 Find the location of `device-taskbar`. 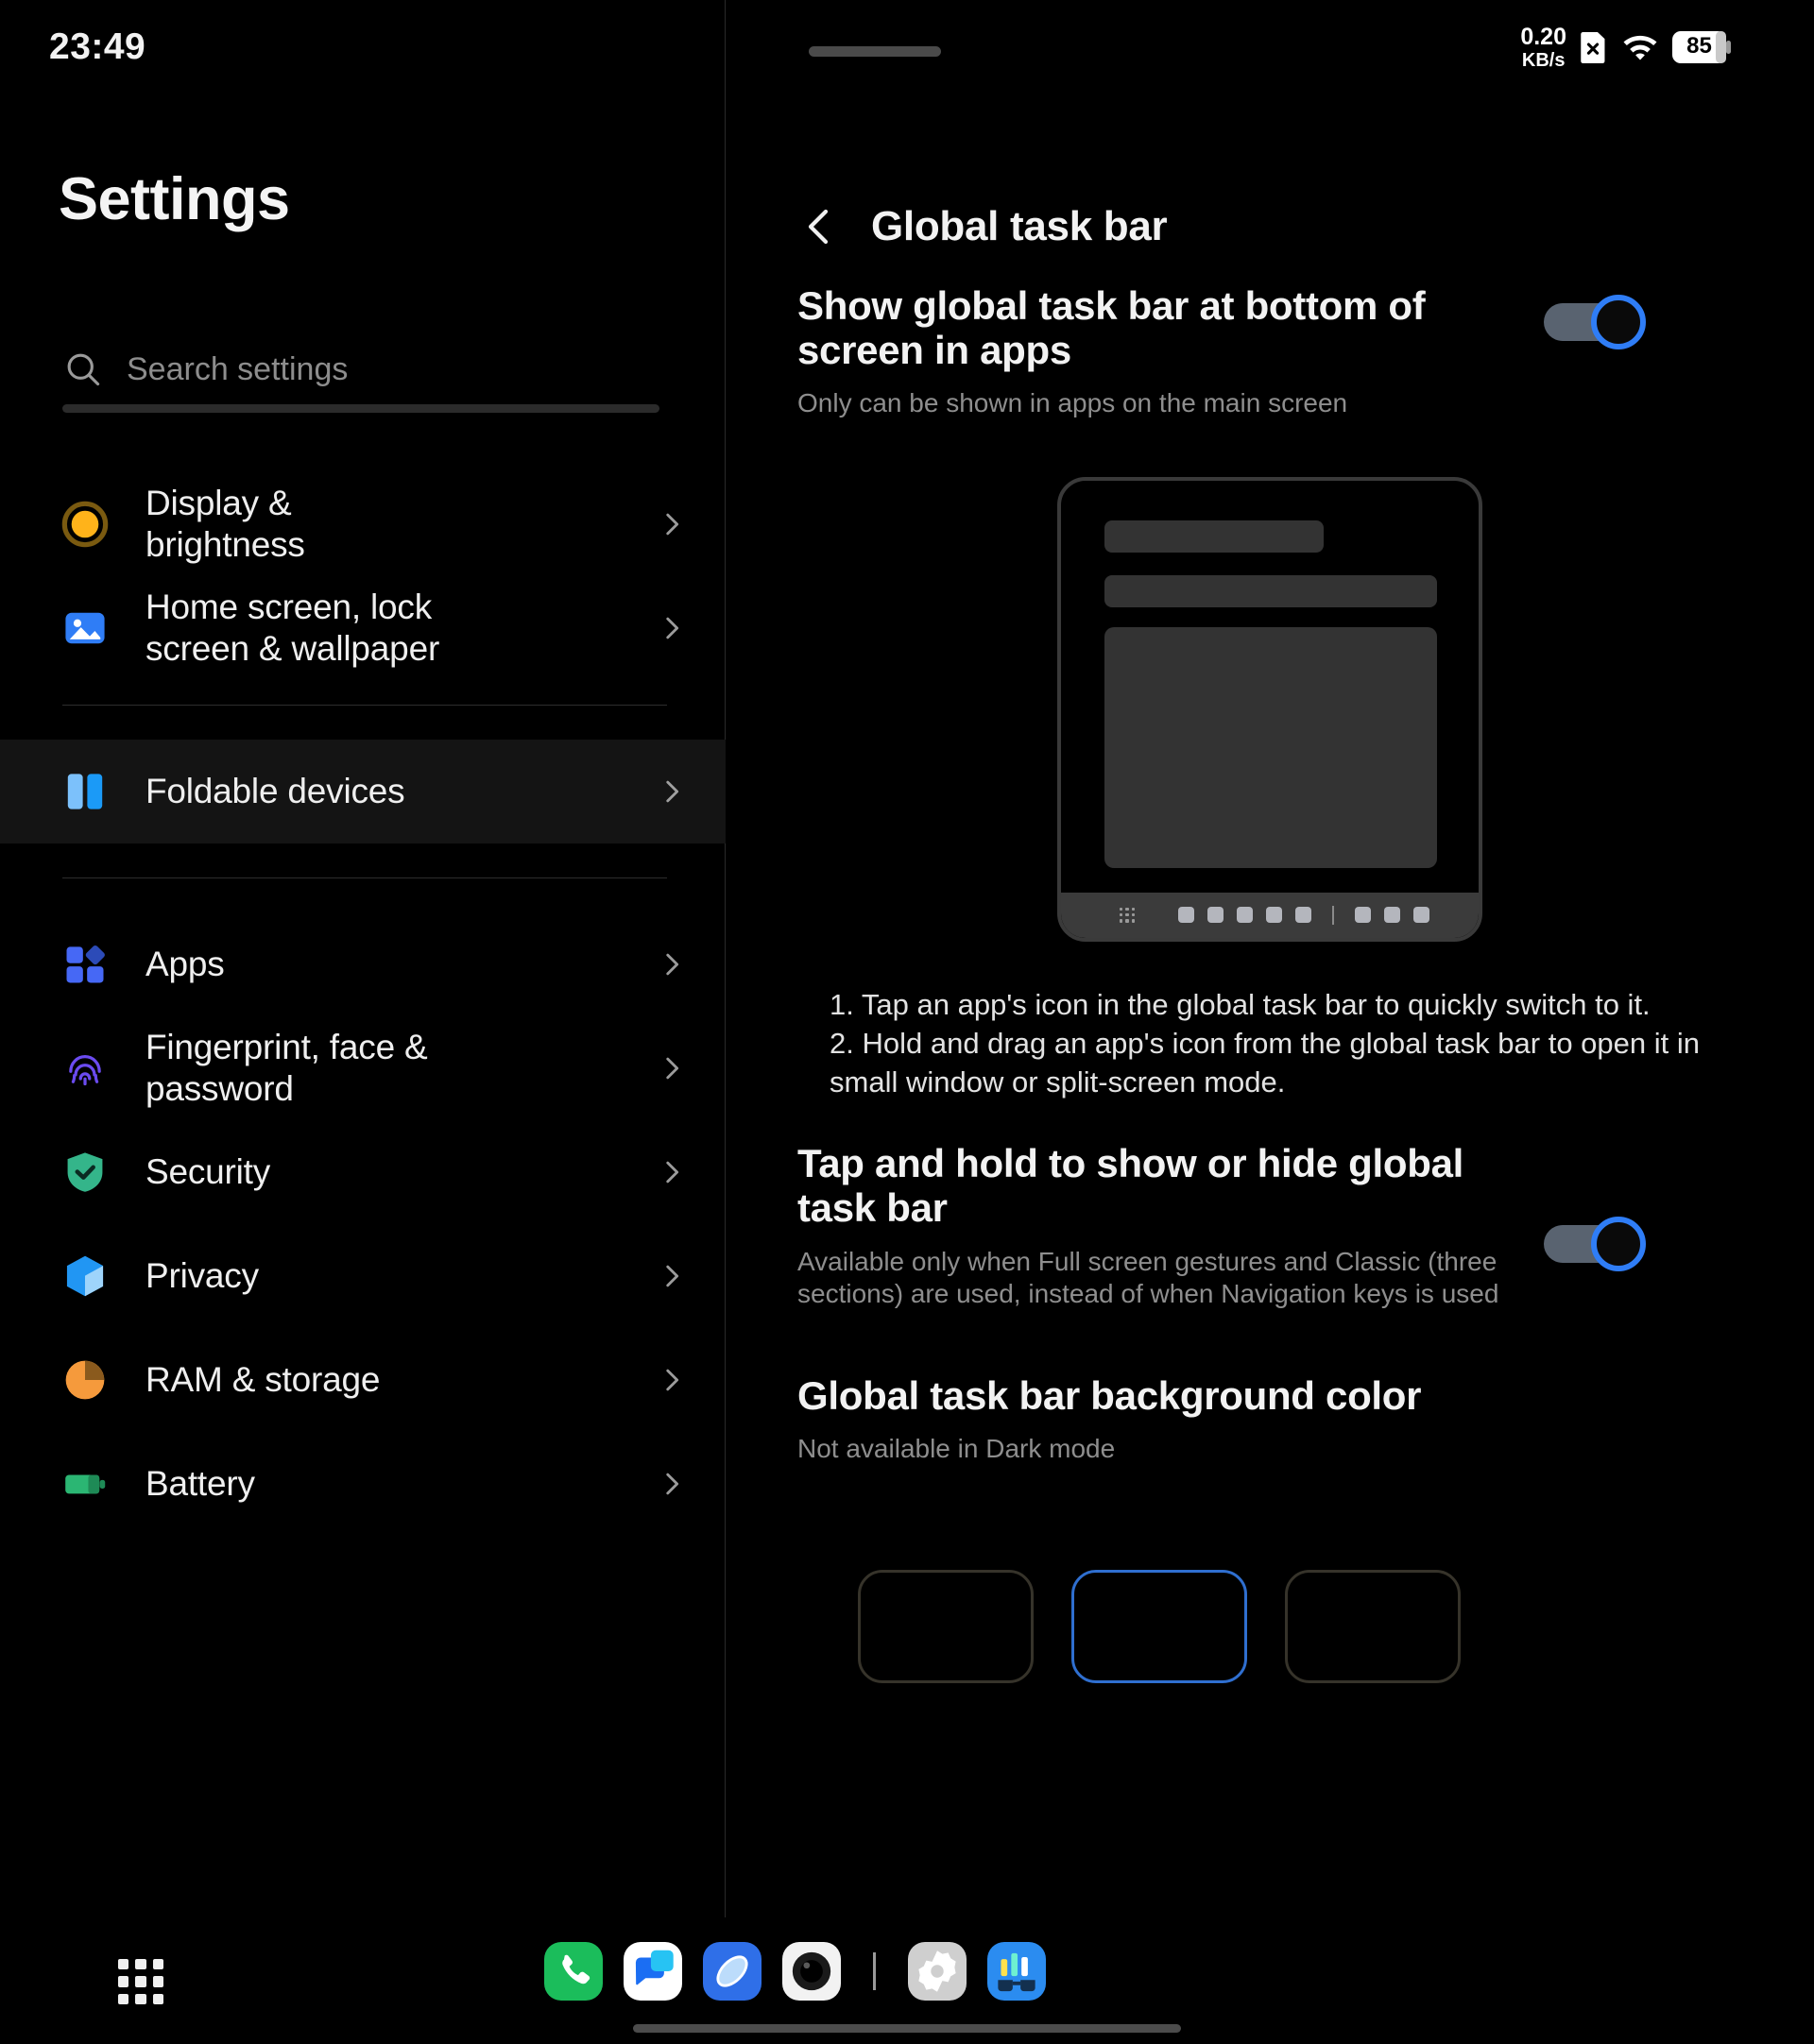

device-taskbar is located at coordinates (1270, 915).